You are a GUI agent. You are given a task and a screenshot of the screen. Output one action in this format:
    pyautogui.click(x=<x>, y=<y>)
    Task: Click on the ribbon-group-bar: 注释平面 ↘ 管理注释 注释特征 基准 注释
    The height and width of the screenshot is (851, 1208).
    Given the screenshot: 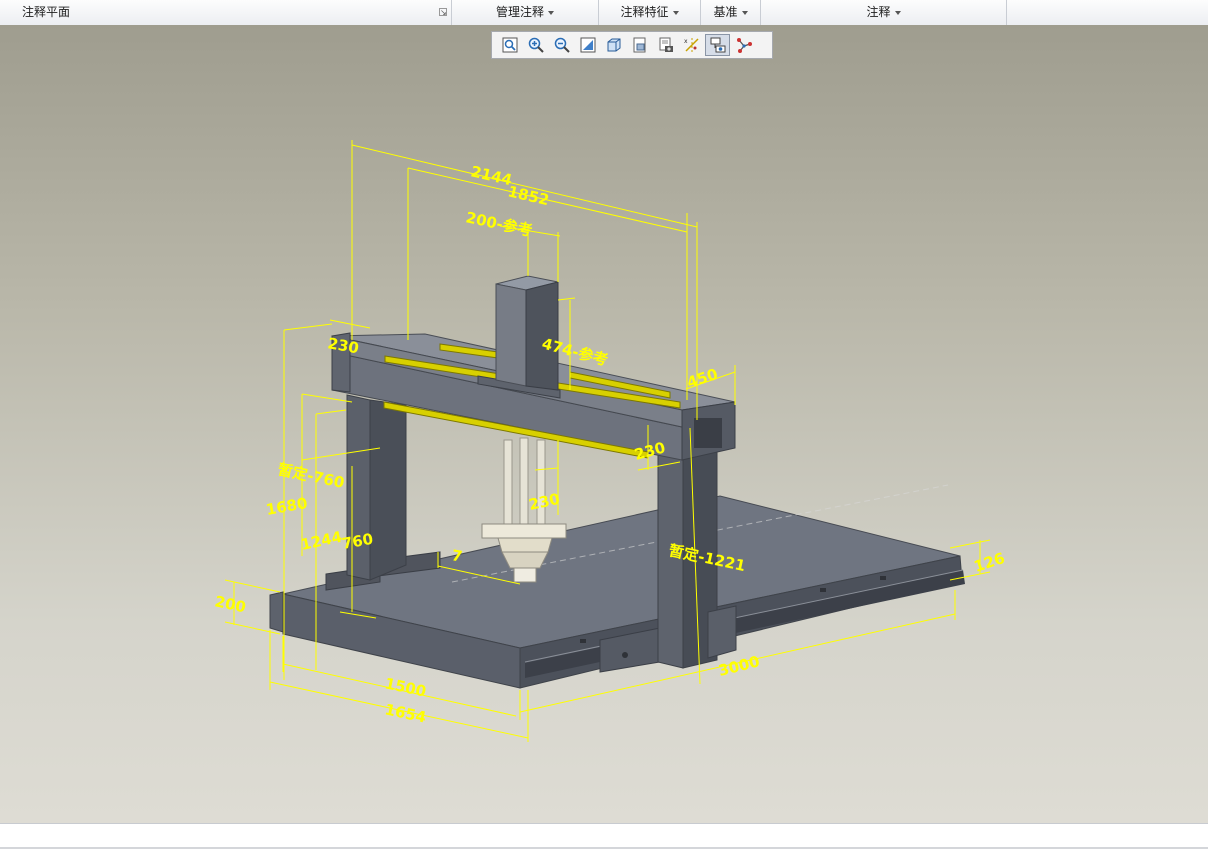 What is the action you would take?
    pyautogui.click(x=604, y=13)
    